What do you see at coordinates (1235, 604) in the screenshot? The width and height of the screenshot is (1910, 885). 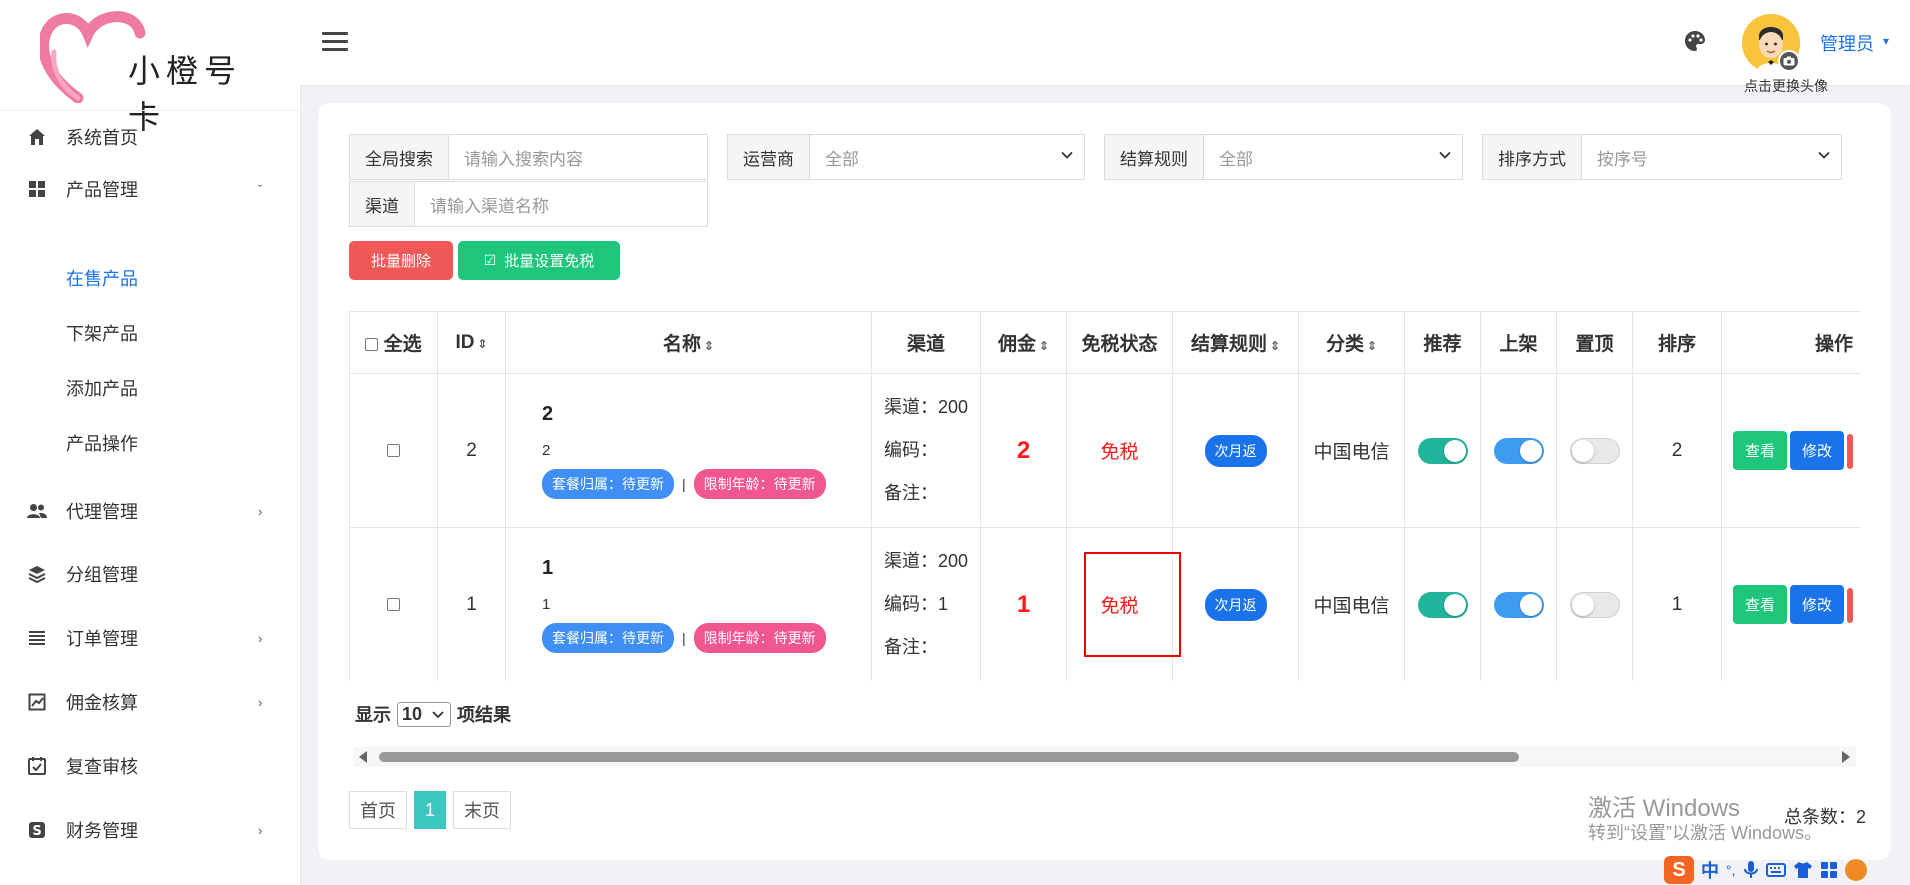 I see `settle-rule-badge: 次月返` at bounding box center [1235, 604].